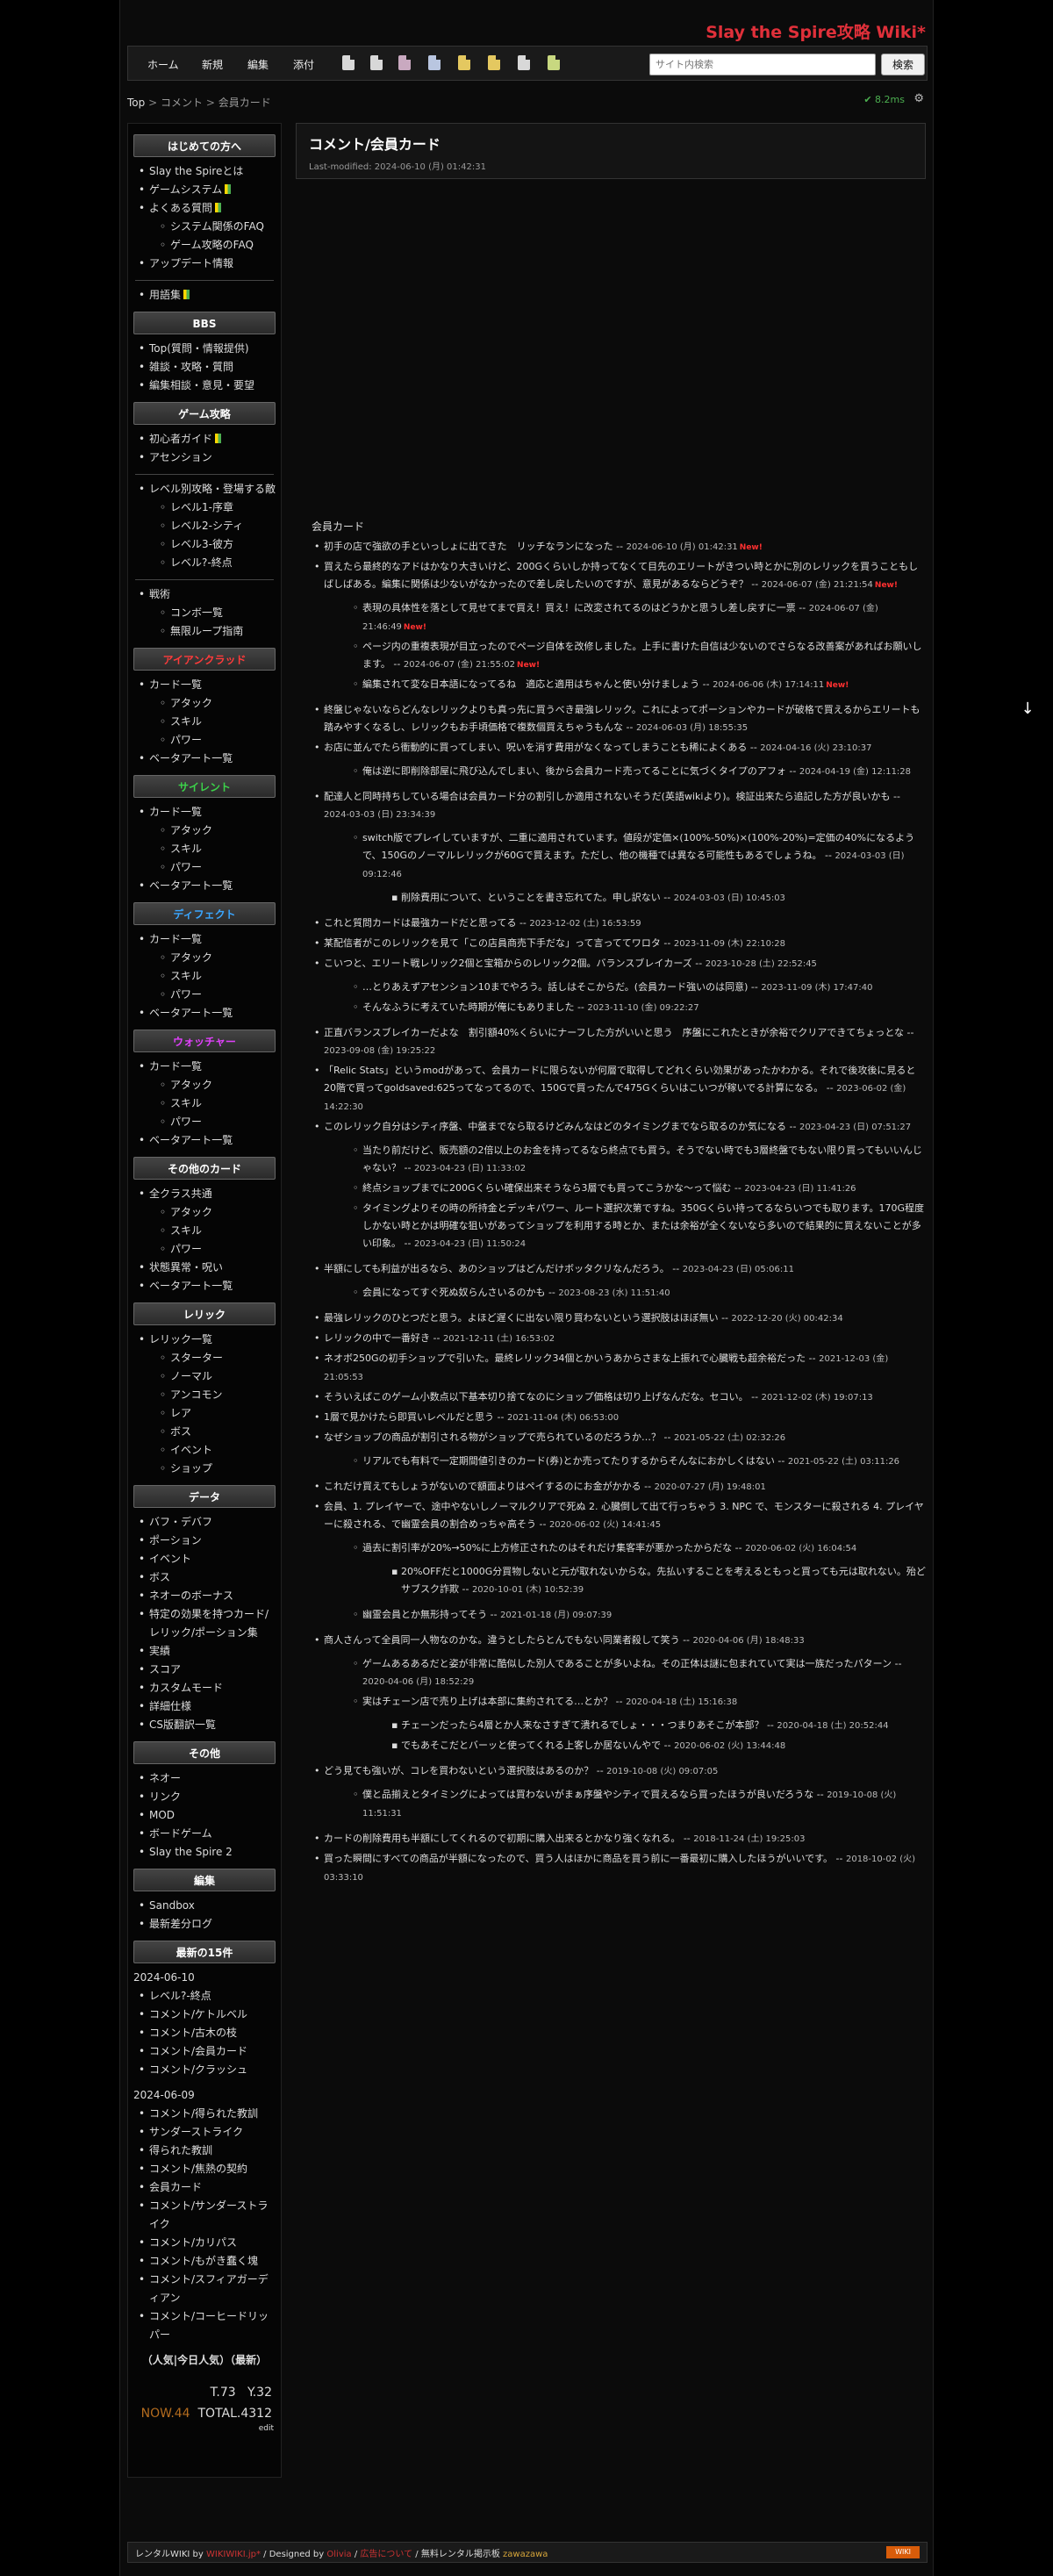  Describe the element at coordinates (191, 1852) in the screenshot. I see `sidebar-item-link: Slay the Spire 2` at that location.